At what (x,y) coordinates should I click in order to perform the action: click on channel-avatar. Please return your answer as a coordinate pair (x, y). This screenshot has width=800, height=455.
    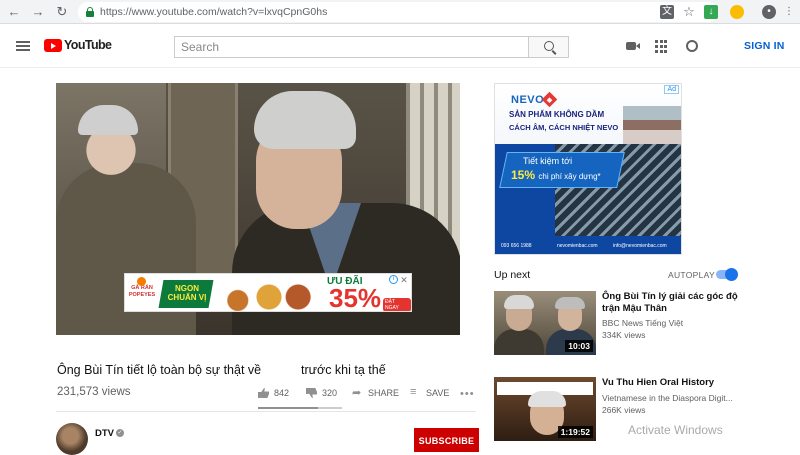
    Looking at the image, I should click on (72, 439).